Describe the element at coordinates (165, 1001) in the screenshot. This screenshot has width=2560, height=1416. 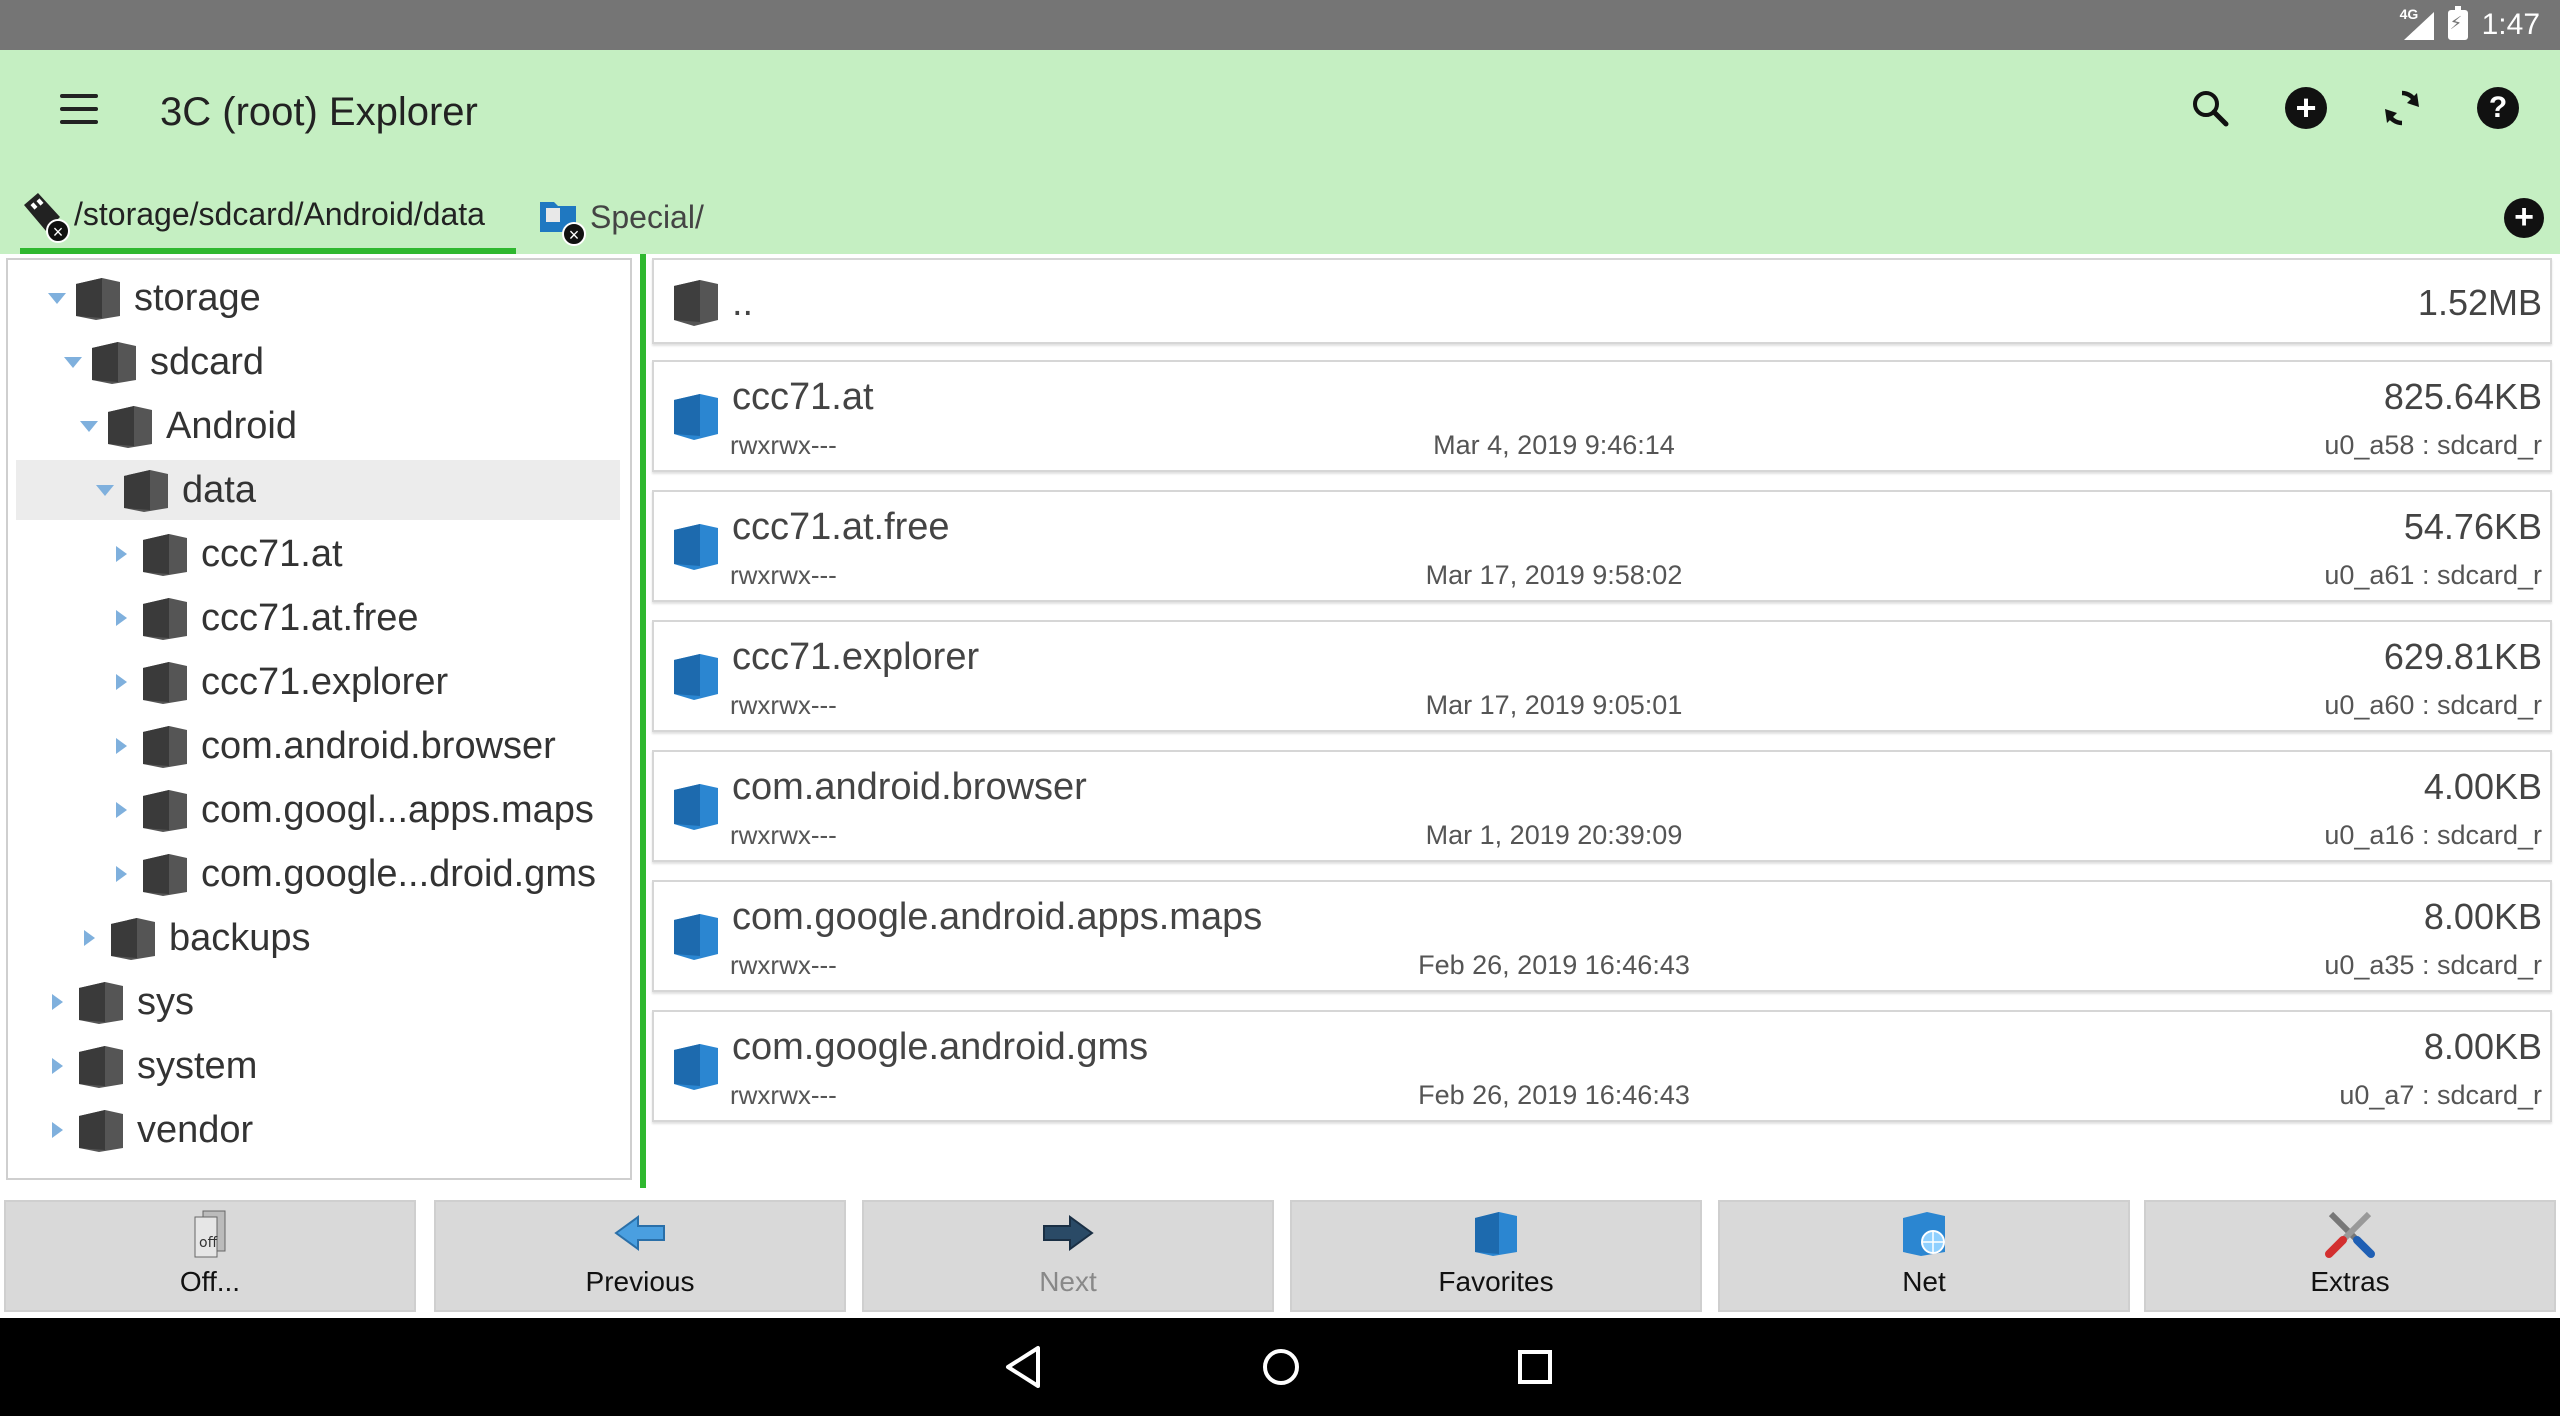
I see `tree-item-label: sys` at that location.